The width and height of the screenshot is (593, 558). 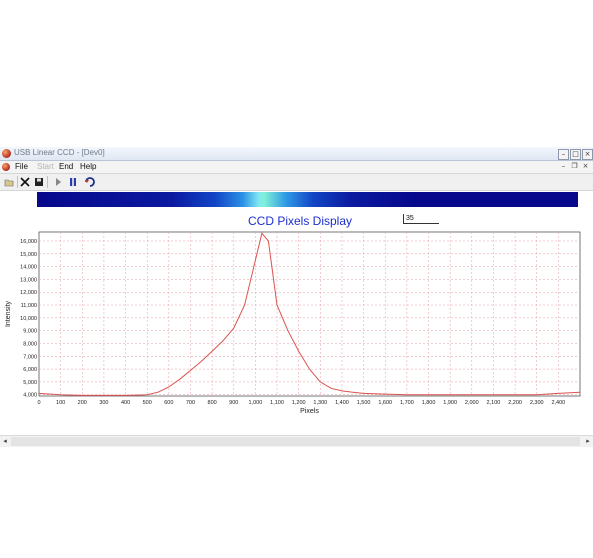 What do you see at coordinates (30, 383) in the screenshot?
I see `y-tick-label: 5,000` at bounding box center [30, 383].